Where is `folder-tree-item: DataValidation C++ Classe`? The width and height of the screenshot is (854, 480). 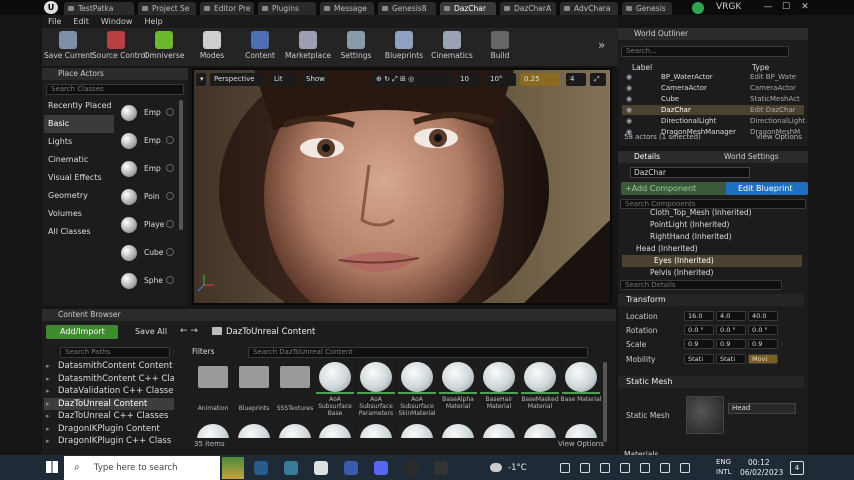 folder-tree-item: DataValidation C++ Classe is located at coordinates (109, 391).